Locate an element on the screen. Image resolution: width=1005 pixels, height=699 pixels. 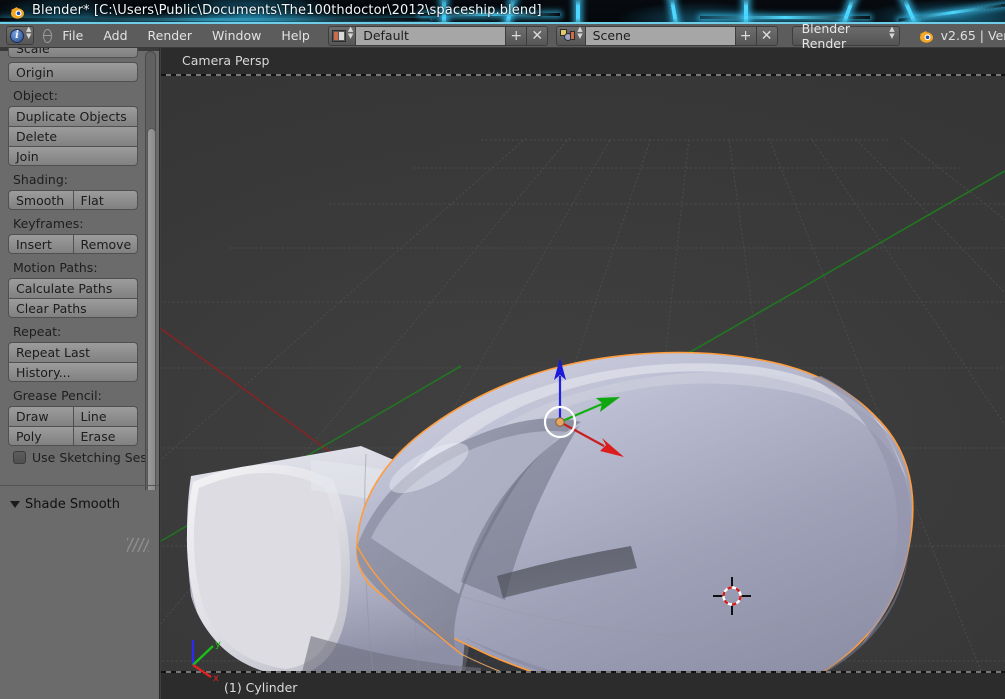
menu-file: File is located at coordinates (72, 35).